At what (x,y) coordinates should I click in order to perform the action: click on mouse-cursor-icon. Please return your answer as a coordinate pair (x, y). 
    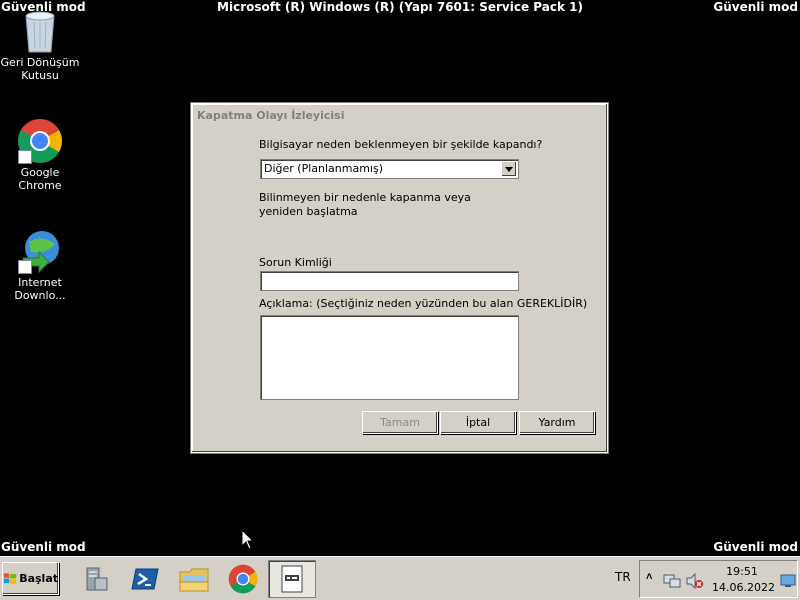
    Looking at the image, I should click on (248, 540).